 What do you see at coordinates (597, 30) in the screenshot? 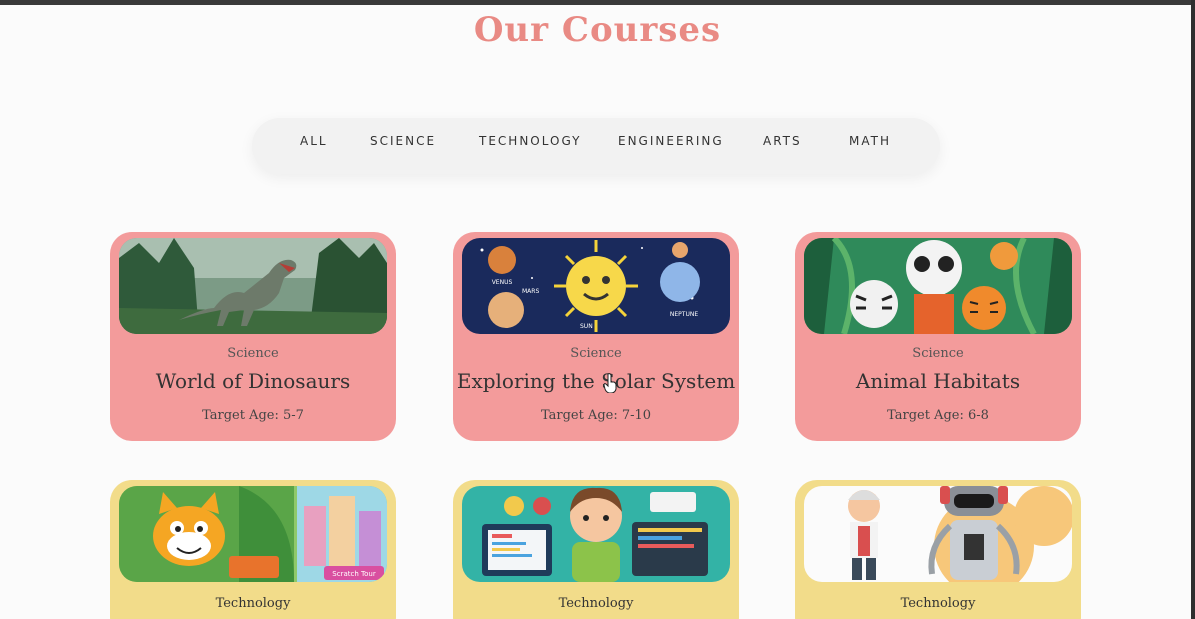
I see `page-title: Our Courses` at bounding box center [597, 30].